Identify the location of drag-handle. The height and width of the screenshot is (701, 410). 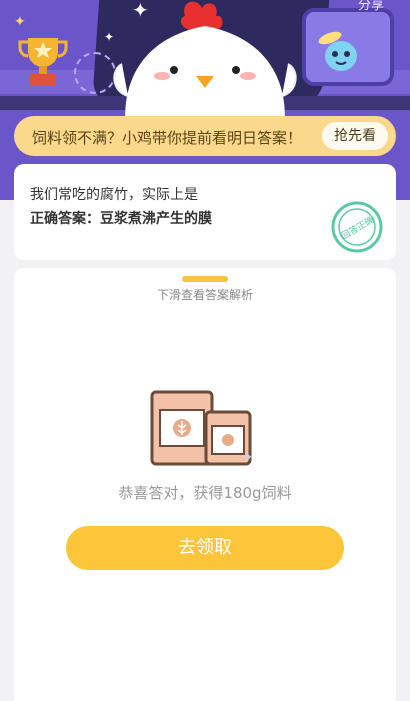
(205, 279).